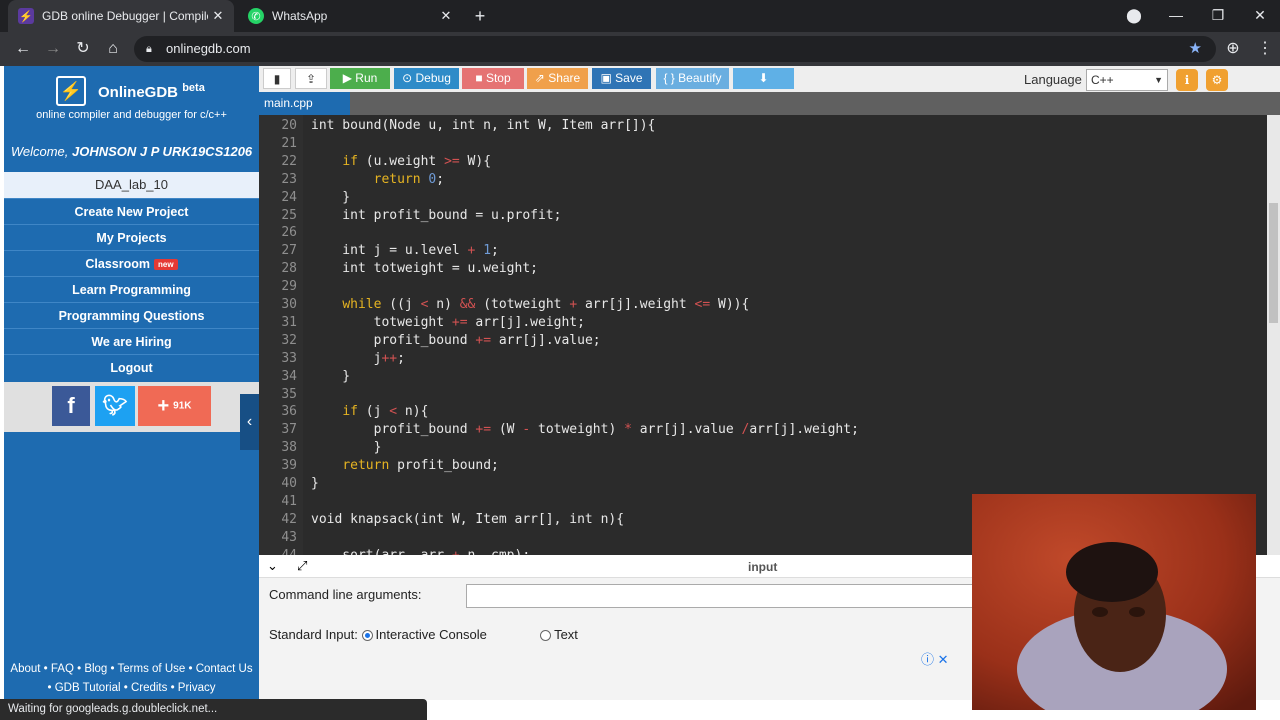 Image resolution: width=1280 pixels, height=720 pixels. Describe the element at coordinates (379, 251) in the screenshot. I see `code-line: 27 int j = u.level + 1;` at that location.